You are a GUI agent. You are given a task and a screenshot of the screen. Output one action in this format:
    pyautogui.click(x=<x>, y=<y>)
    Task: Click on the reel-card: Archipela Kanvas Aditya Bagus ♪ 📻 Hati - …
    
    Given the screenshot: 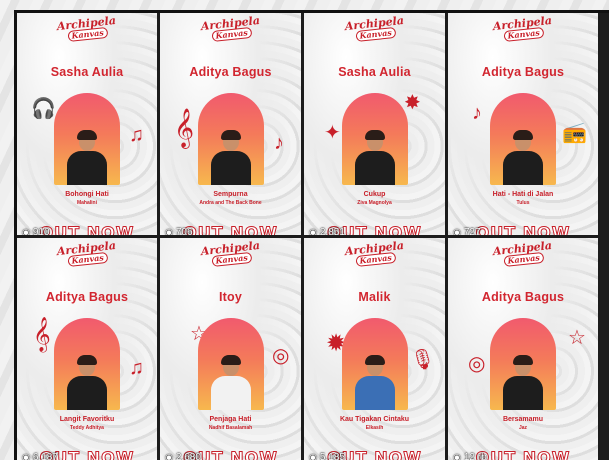 What is the action you would take?
    pyautogui.click(x=523, y=124)
    